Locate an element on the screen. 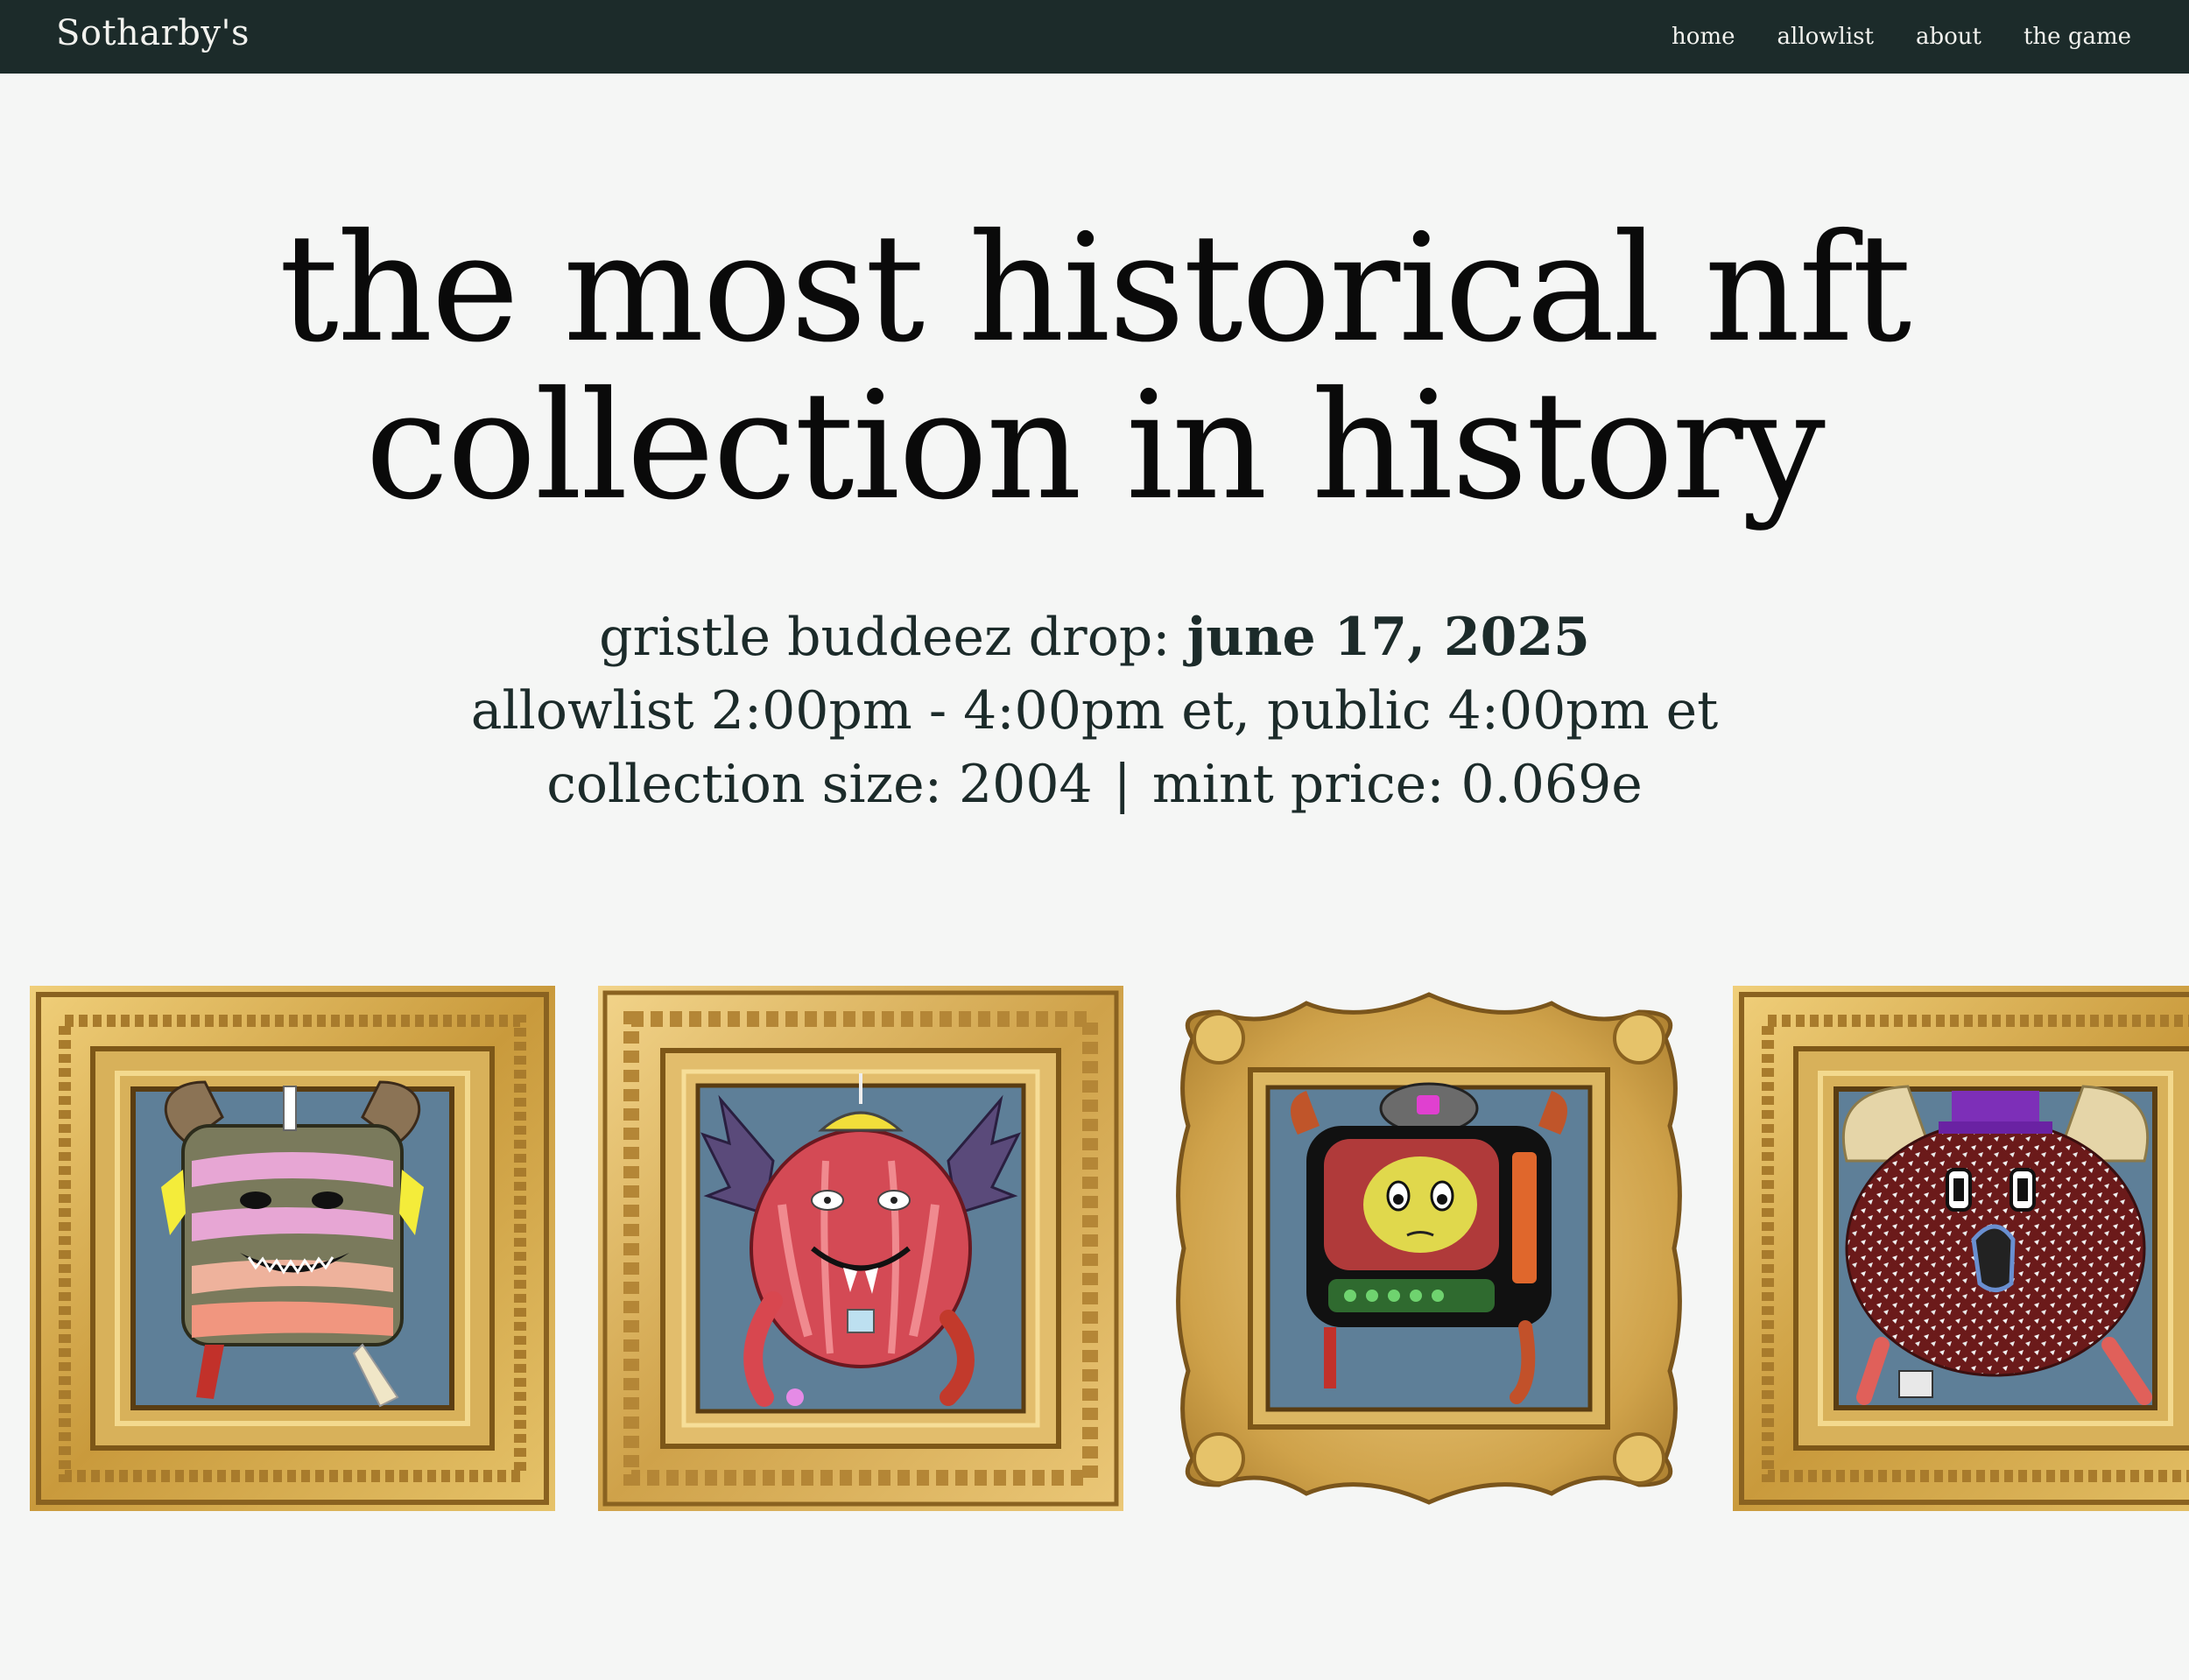 This screenshot has height=1680, width=2189. nav-link-home: home is located at coordinates (1704, 37).